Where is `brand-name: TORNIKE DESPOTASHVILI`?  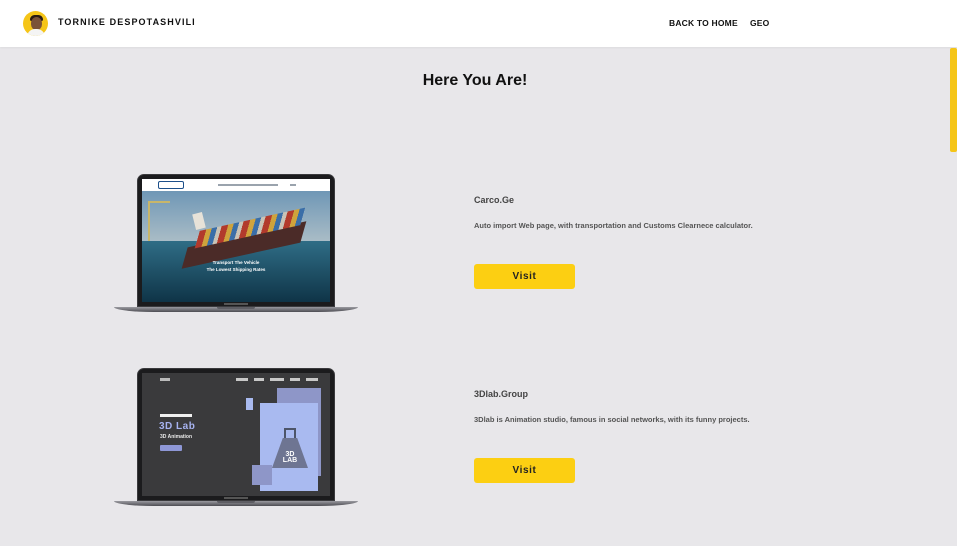
brand-name: TORNIKE DESPOTASHVILI is located at coordinates (127, 22).